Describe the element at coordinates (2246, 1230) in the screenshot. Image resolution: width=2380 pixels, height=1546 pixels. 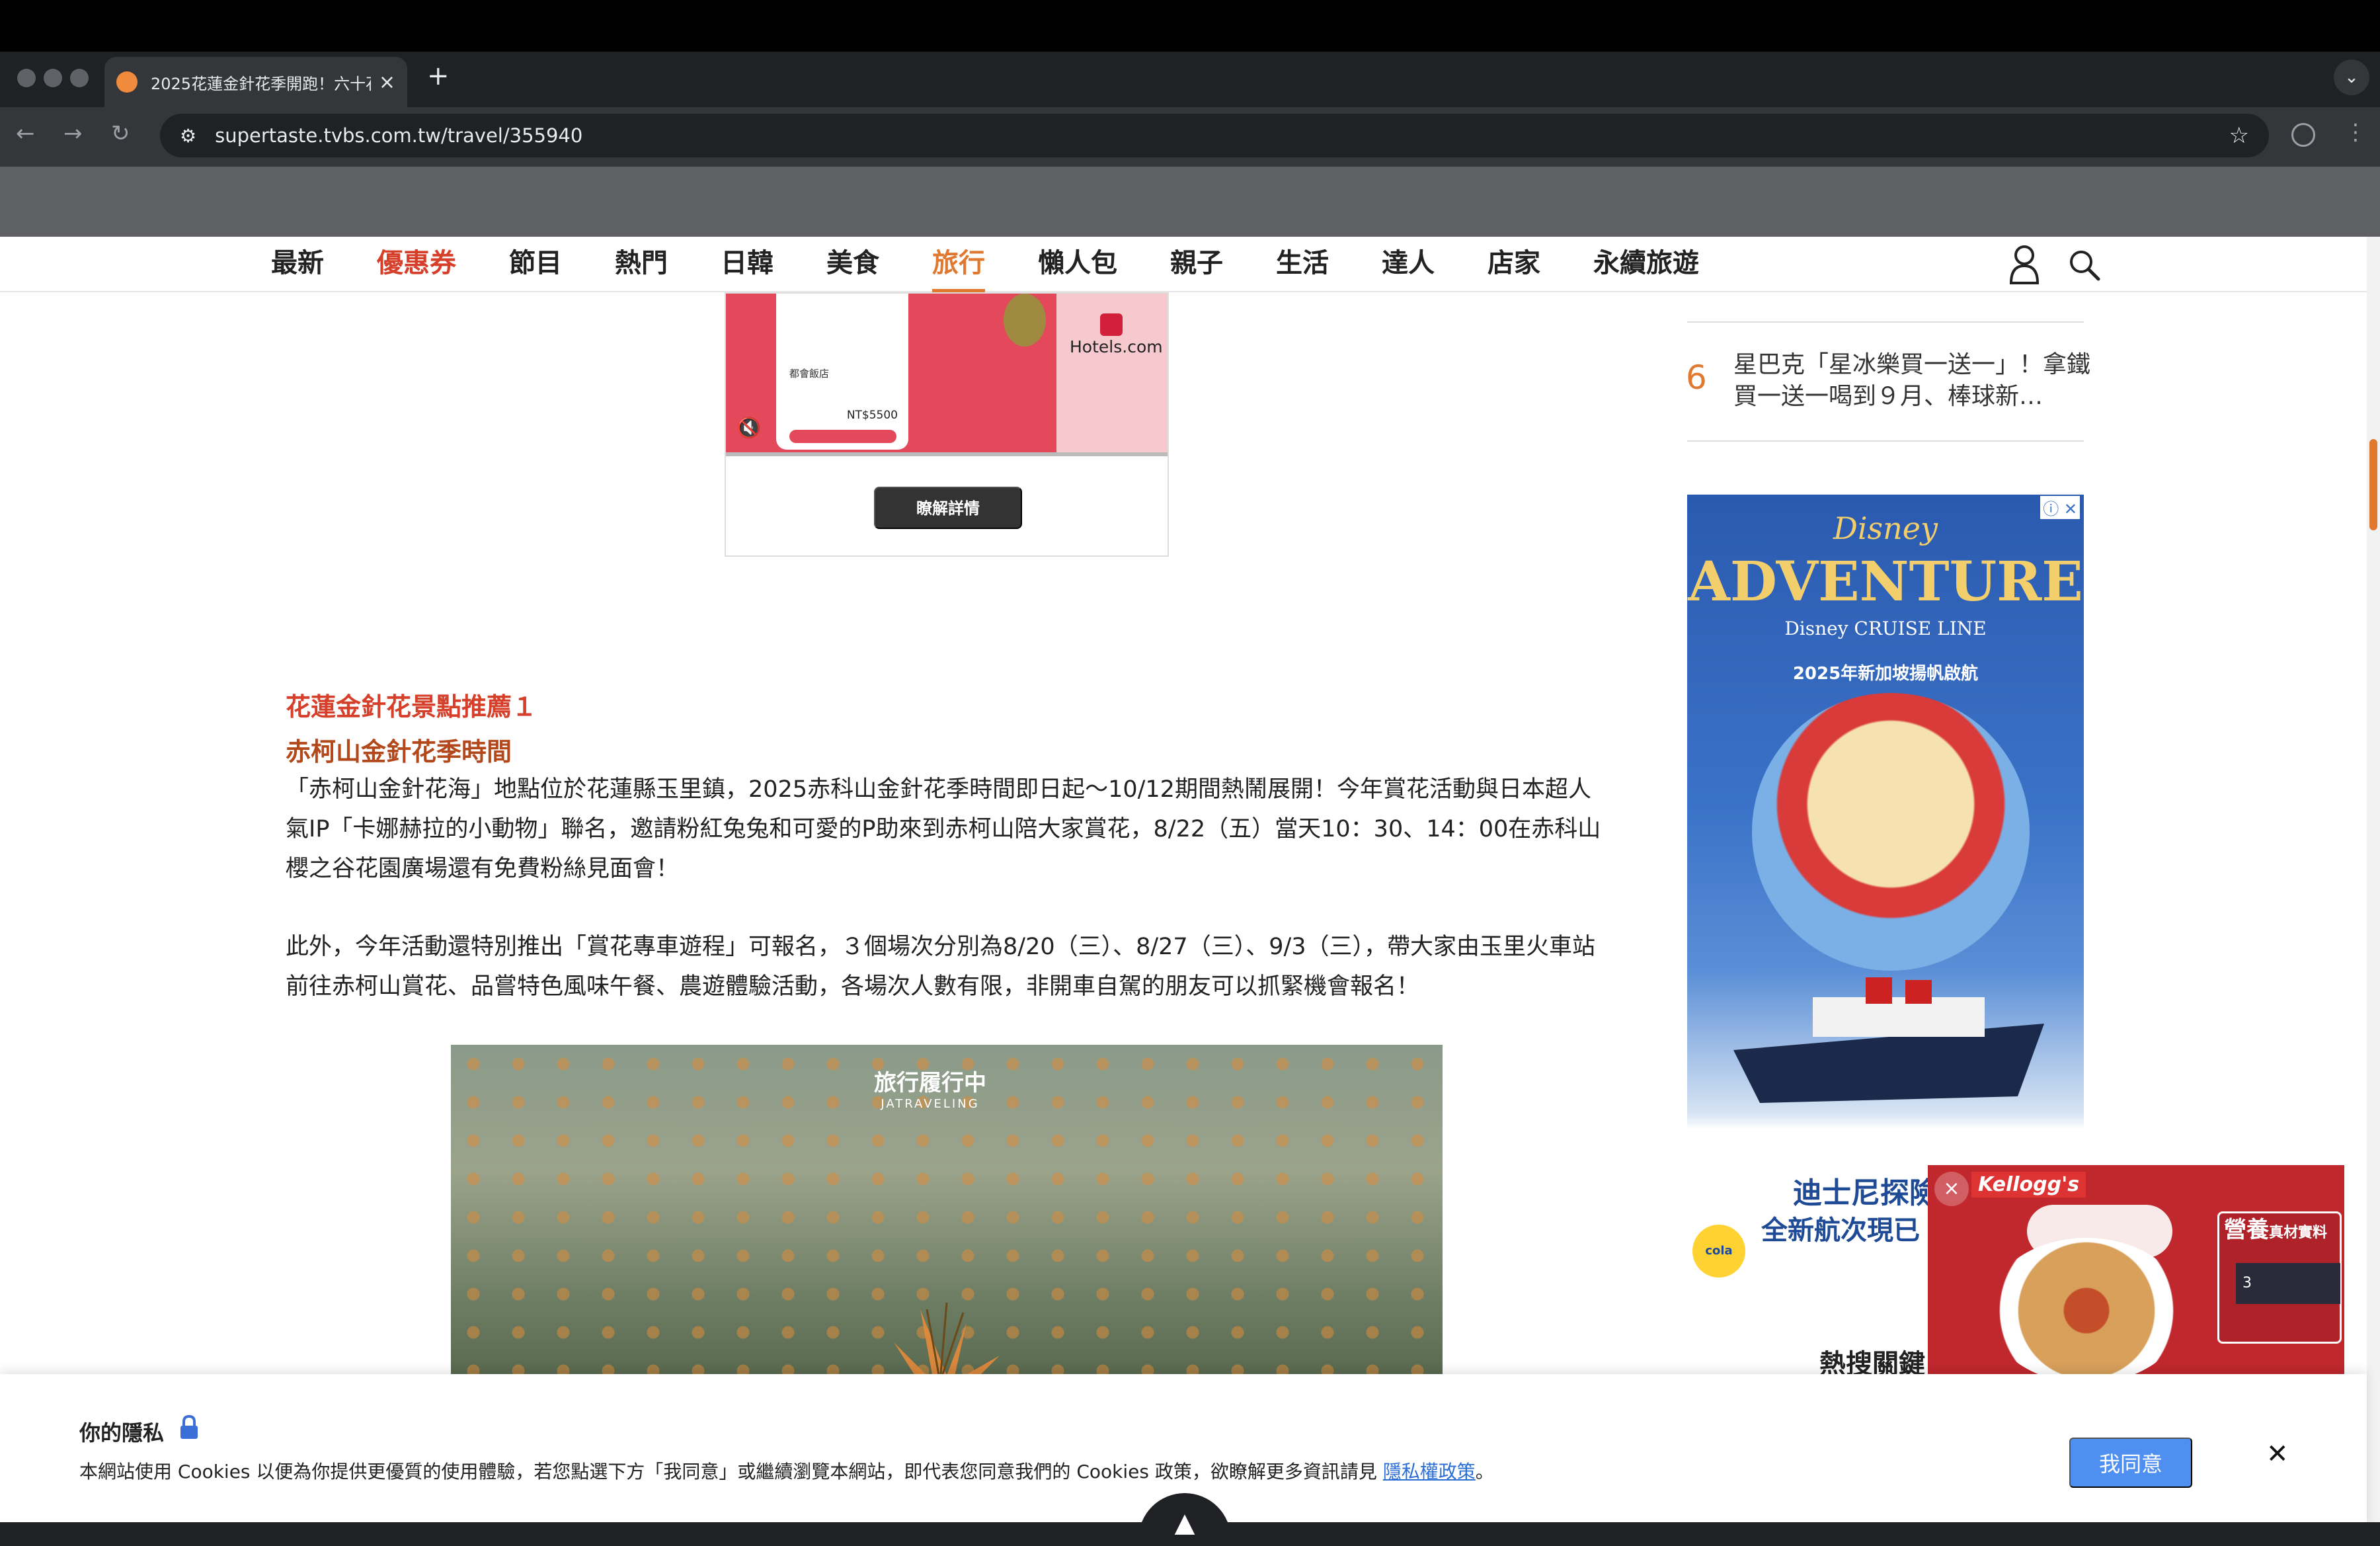
I see `video-ad-title-main: 營養` at that location.